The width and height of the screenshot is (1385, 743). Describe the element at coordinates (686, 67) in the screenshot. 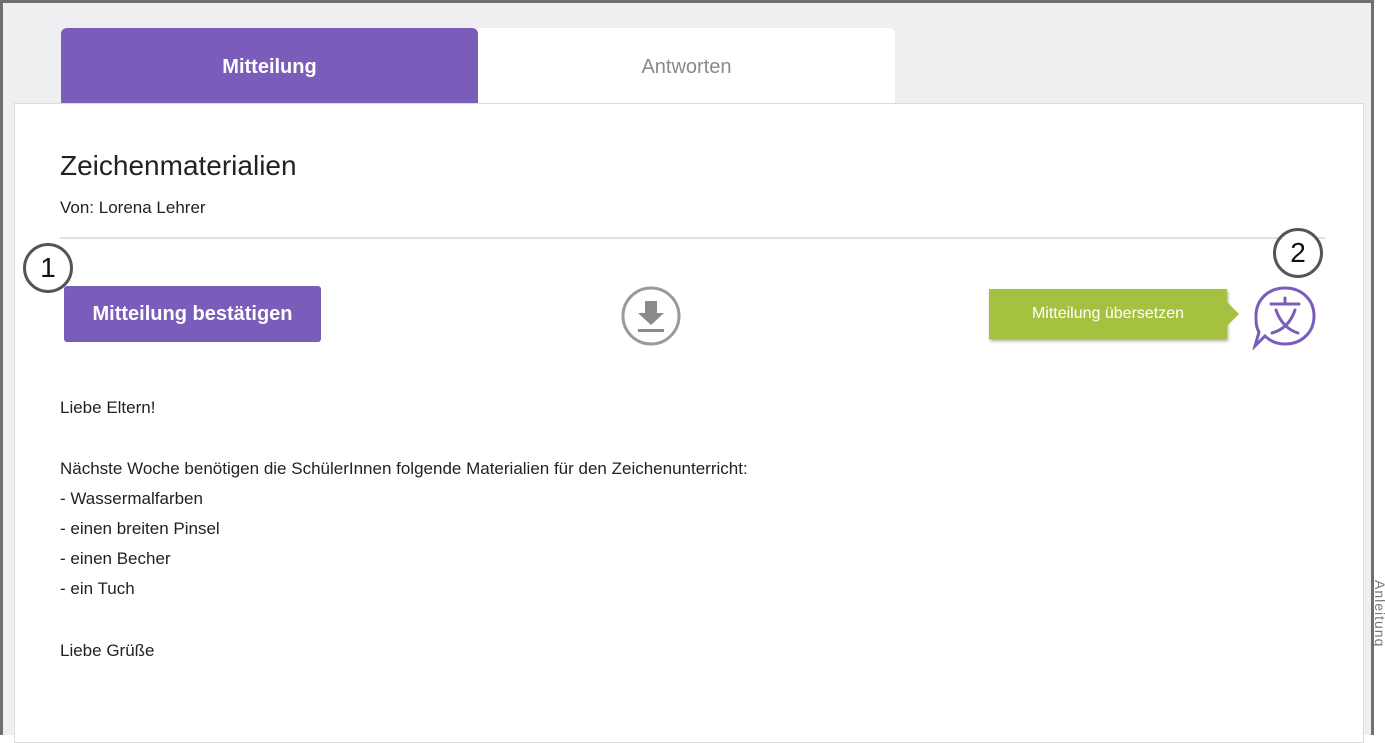

I see `tab-antworten: Antworten` at that location.